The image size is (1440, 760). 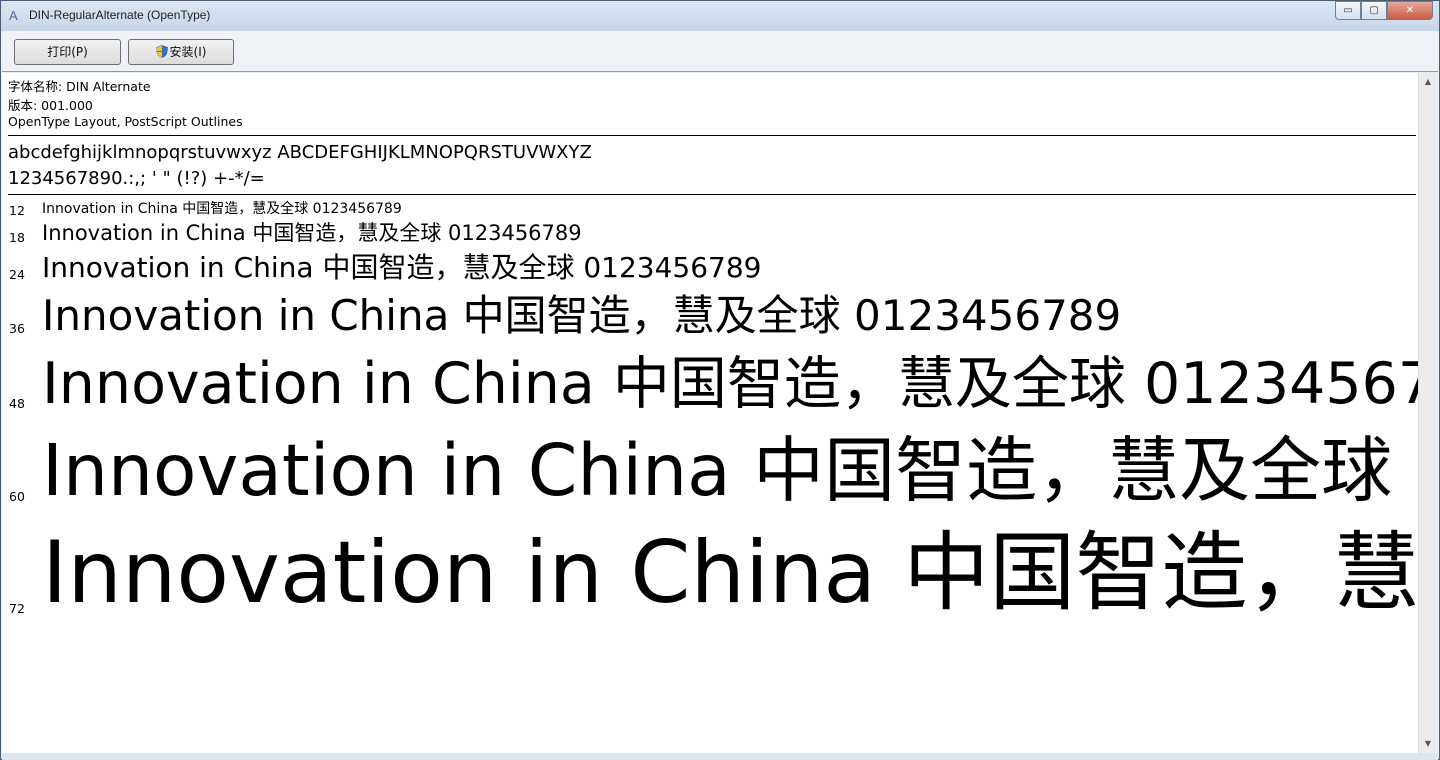 I want to click on sample-text-72: Innovation in China 中国智造，慧及全球 0123456789, so click(x=730, y=573).